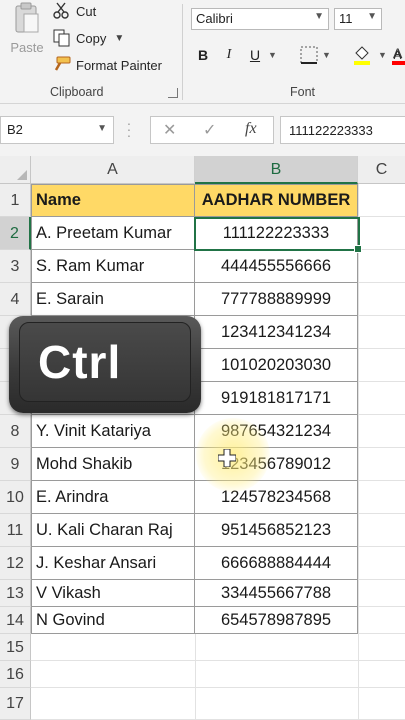 The image size is (405, 720). I want to click on table-cell-name: A. Preetam Kumar, so click(113, 233).